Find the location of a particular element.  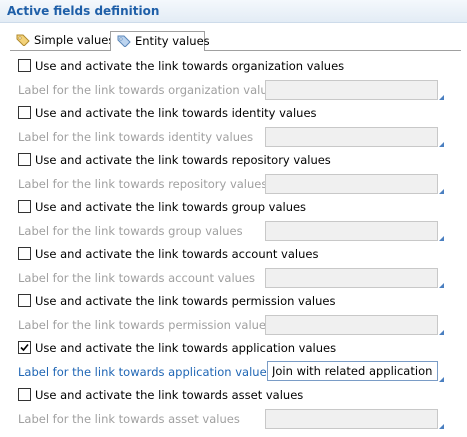

repository-label-field is located at coordinates (351, 184).